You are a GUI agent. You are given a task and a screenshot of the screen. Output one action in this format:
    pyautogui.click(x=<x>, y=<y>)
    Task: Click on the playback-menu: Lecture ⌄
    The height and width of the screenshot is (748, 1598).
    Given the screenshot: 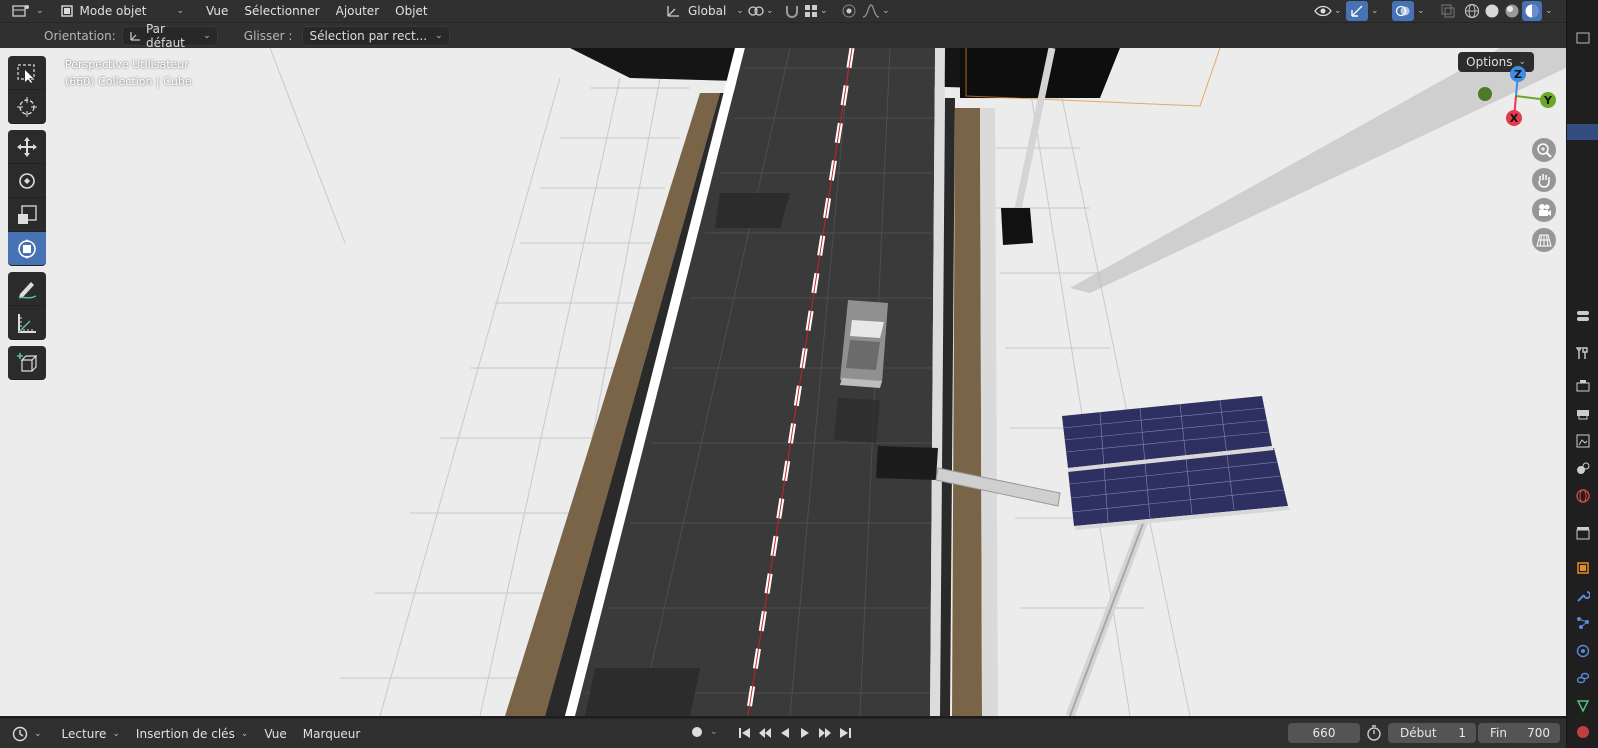 What is the action you would take?
    pyautogui.click(x=91, y=734)
    